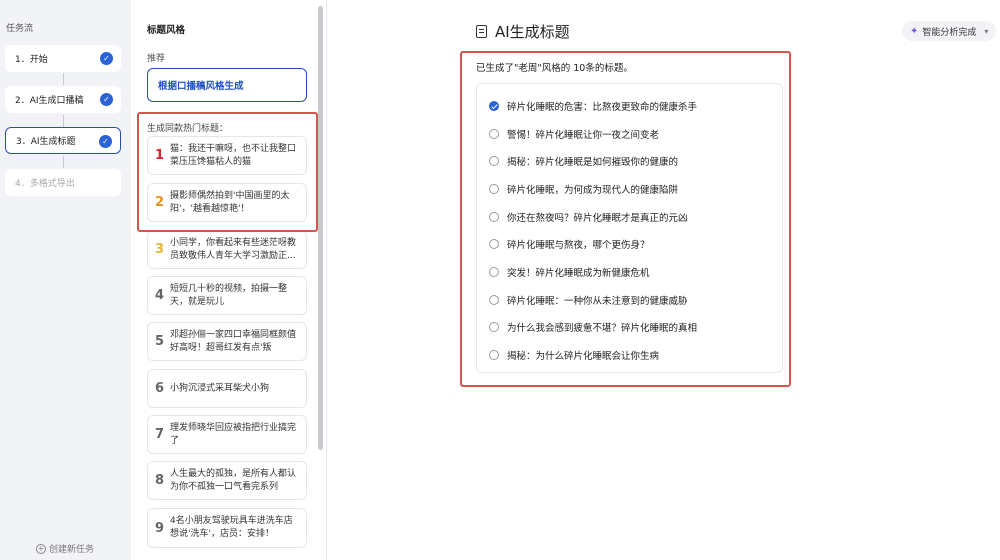  Describe the element at coordinates (45, 184) in the screenshot. I see `step-label: 4．多格式导出` at that location.